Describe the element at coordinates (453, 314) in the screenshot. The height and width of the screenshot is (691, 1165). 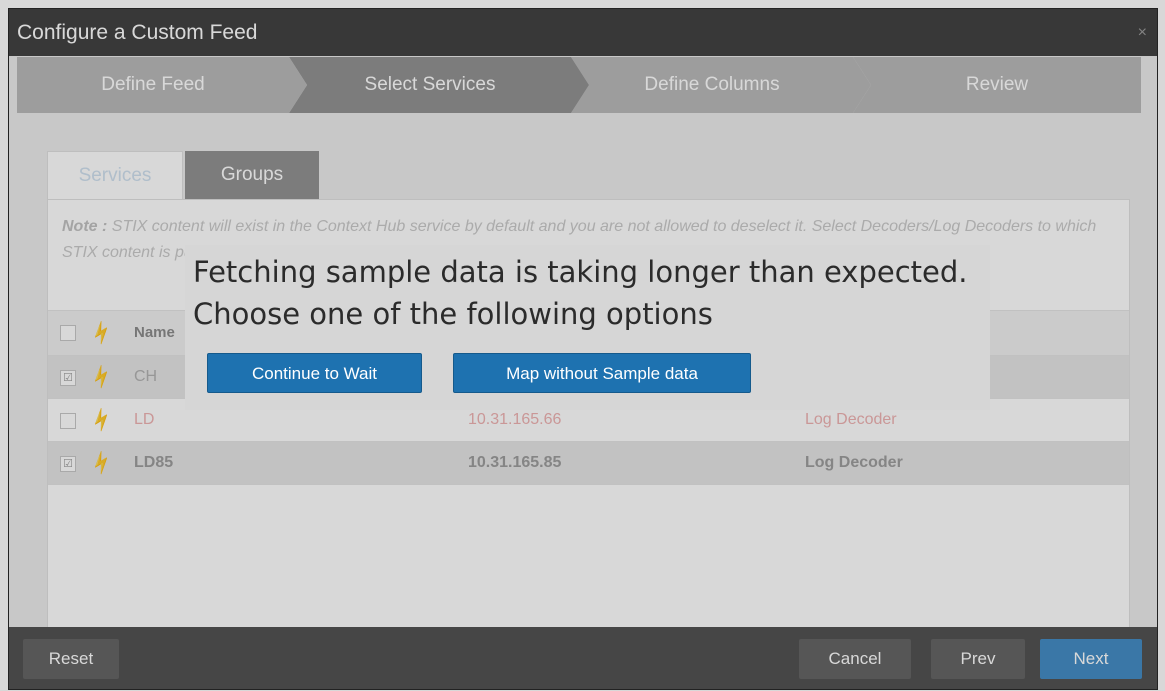
I see `message-line-2: Choose one of the following options` at that location.